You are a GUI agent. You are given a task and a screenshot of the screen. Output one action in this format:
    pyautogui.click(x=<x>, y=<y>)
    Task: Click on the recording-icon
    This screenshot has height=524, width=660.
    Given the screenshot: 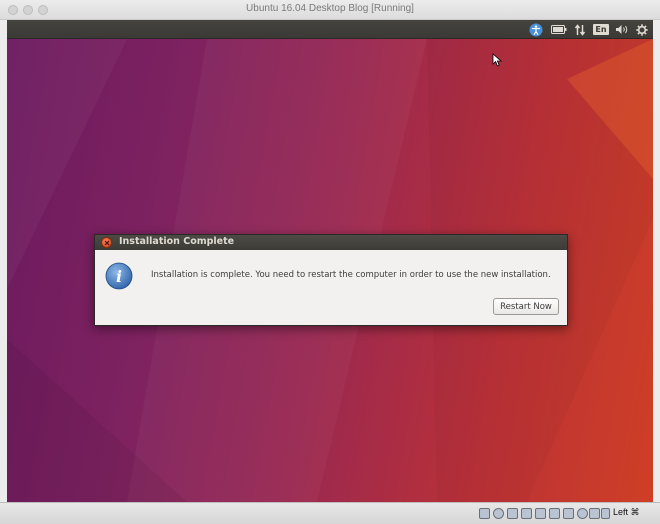 What is the action you would take?
    pyautogui.click(x=582, y=513)
    